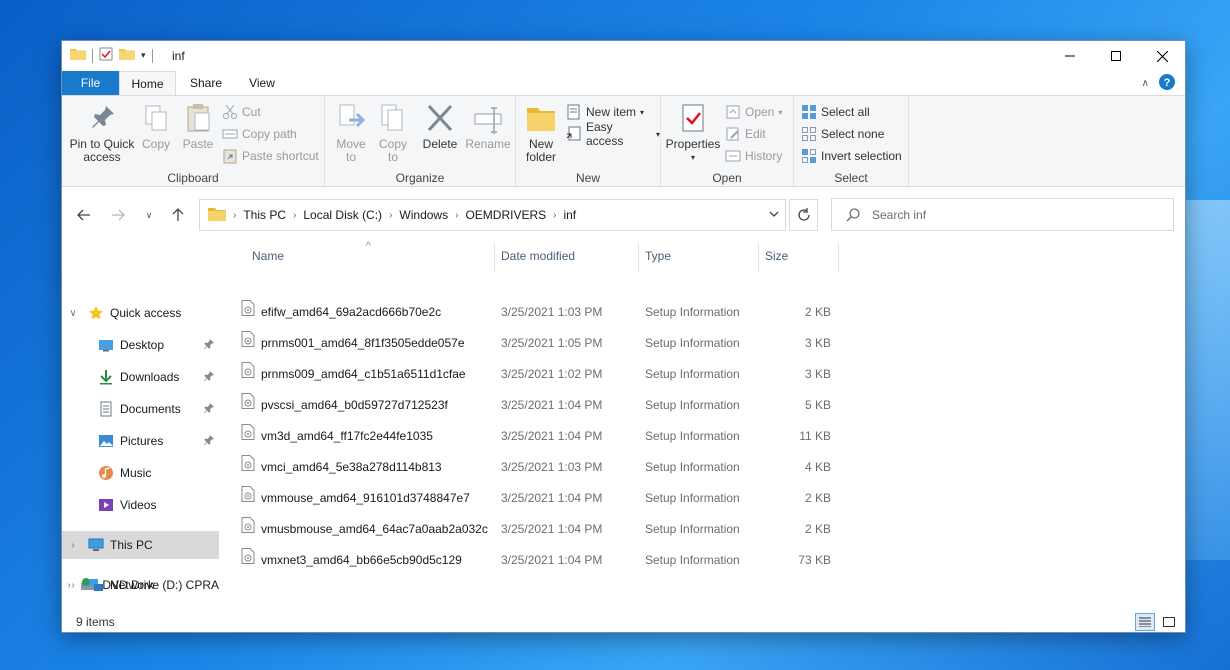 The width and height of the screenshot is (1230, 670). I want to click on rename-button: Rename, so click(488, 126).